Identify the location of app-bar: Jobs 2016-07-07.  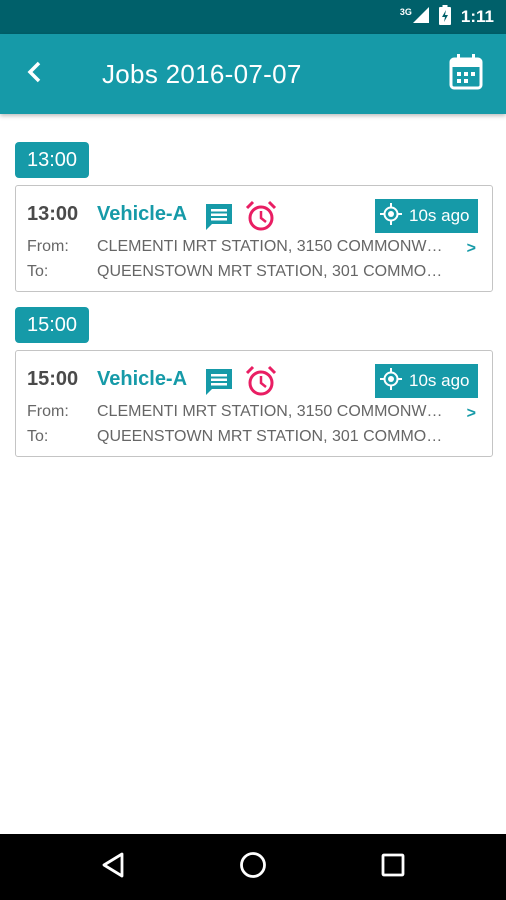
(253, 74).